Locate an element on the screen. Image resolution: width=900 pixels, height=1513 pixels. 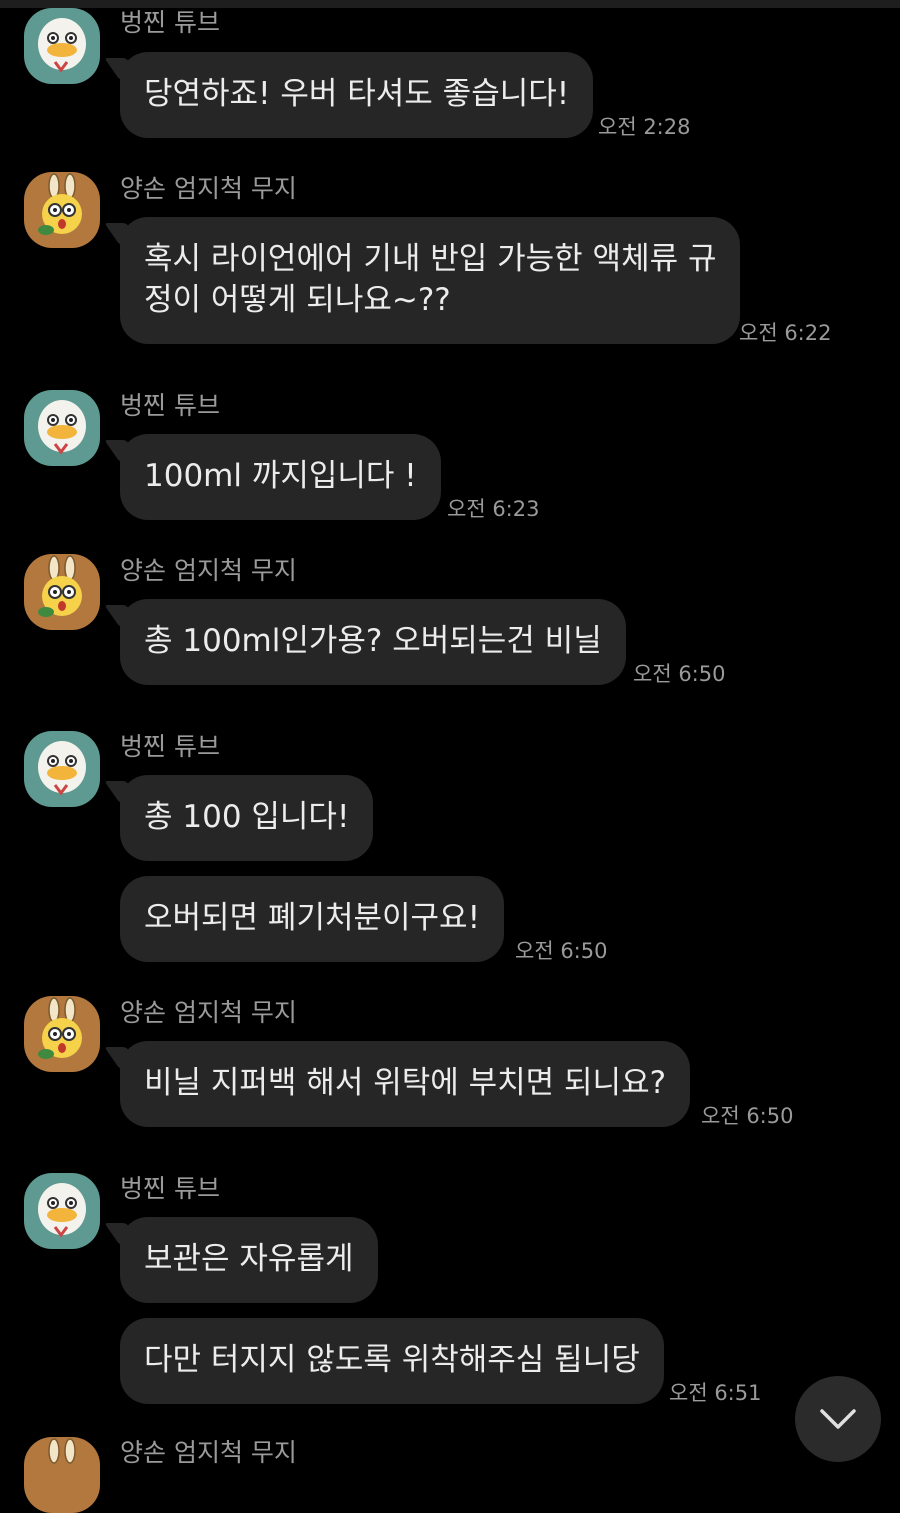
message-time: 오전 2:28 is located at coordinates (644, 127).